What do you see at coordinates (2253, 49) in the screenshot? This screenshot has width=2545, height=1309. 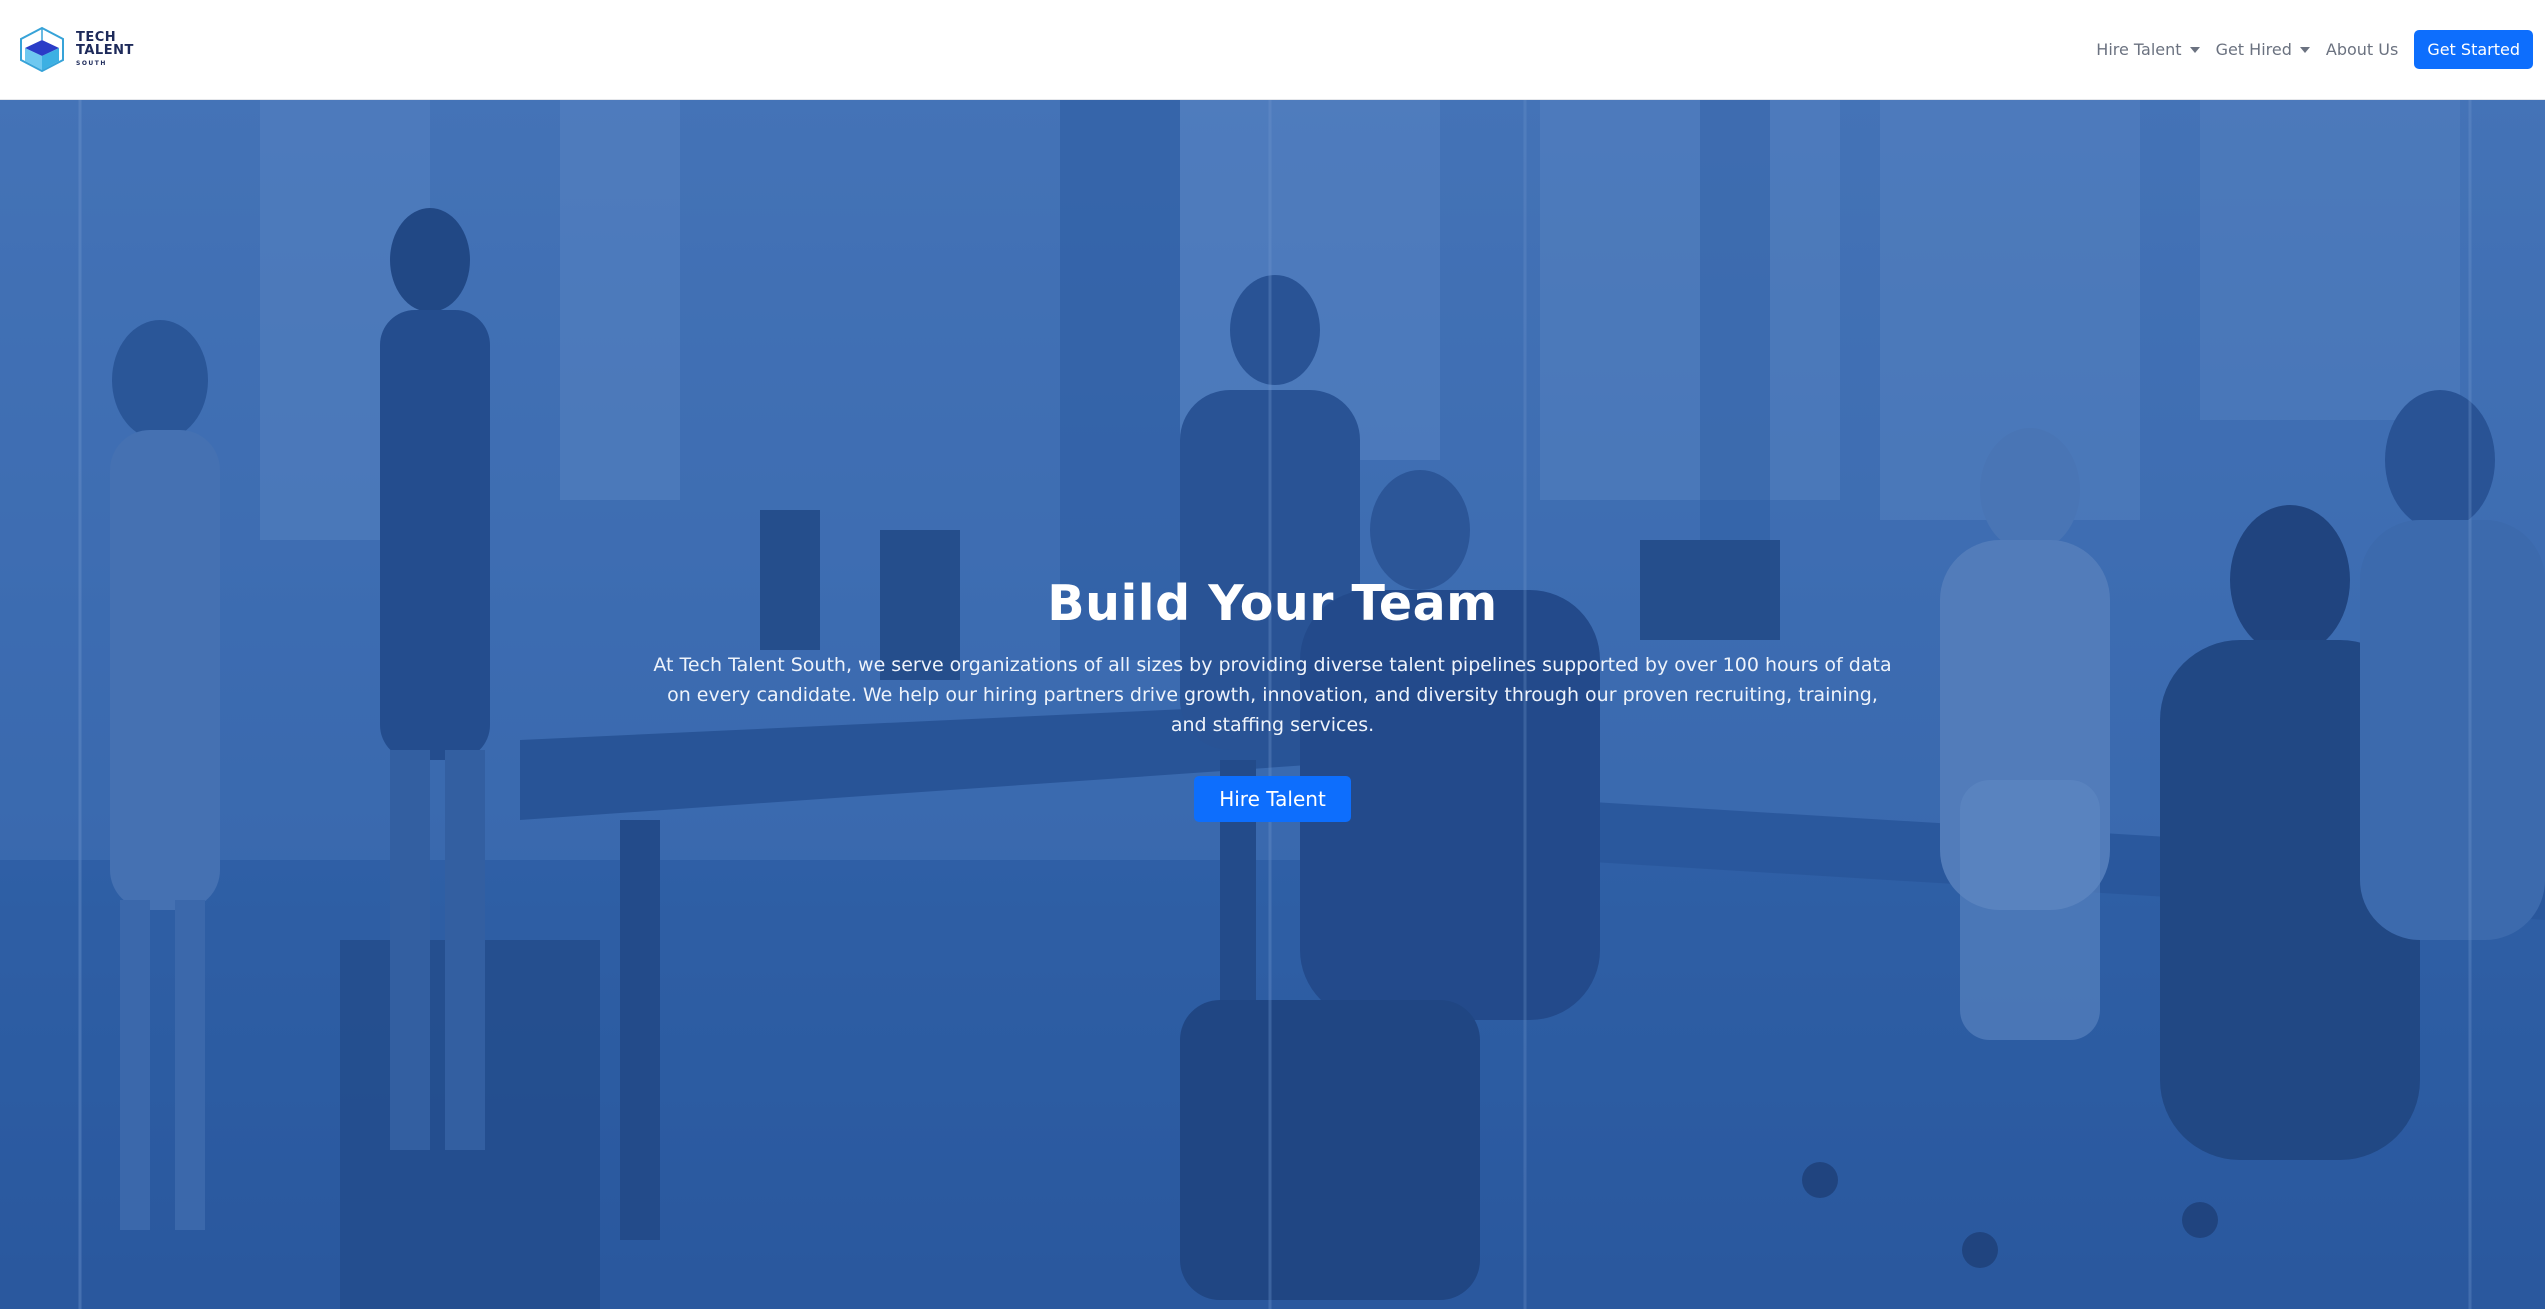 I see `nav-get-hired-label: Get Hired` at bounding box center [2253, 49].